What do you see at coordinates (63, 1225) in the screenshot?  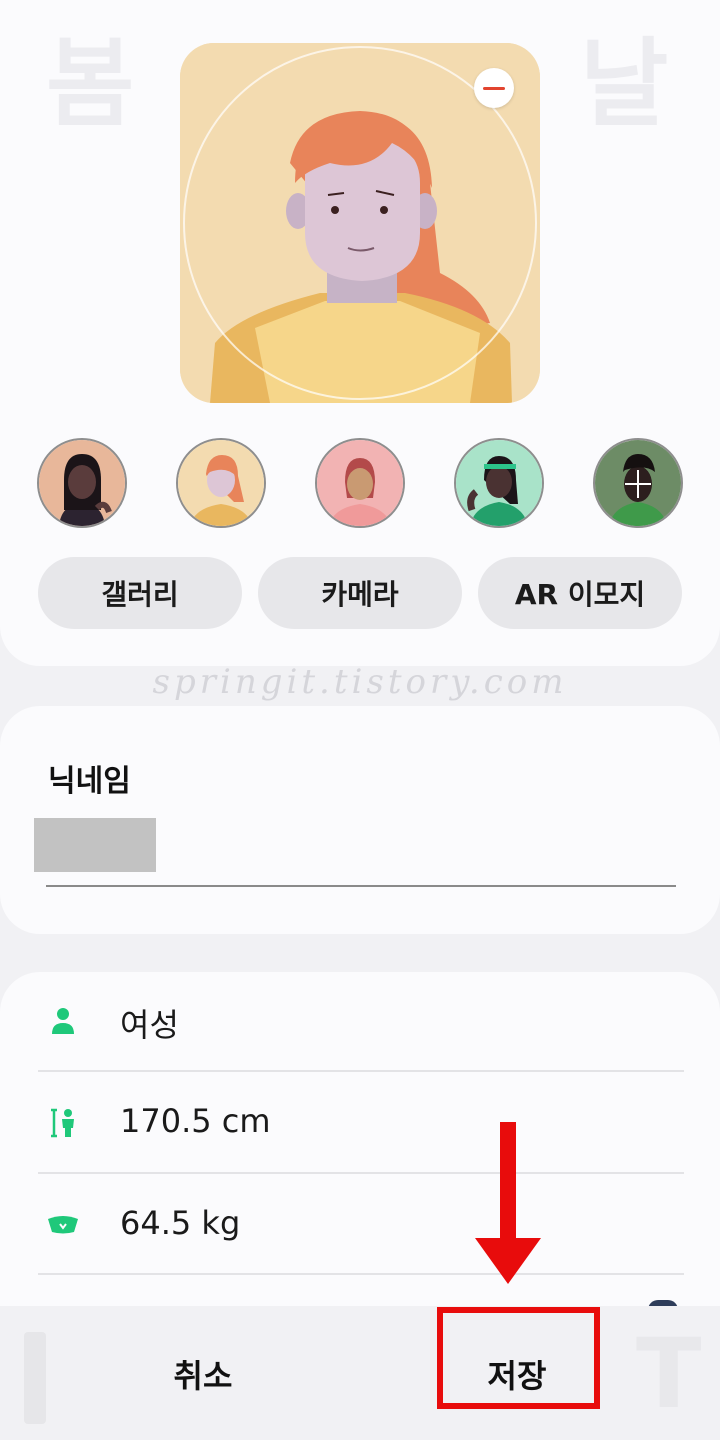 I see `weight-scale-icon` at bounding box center [63, 1225].